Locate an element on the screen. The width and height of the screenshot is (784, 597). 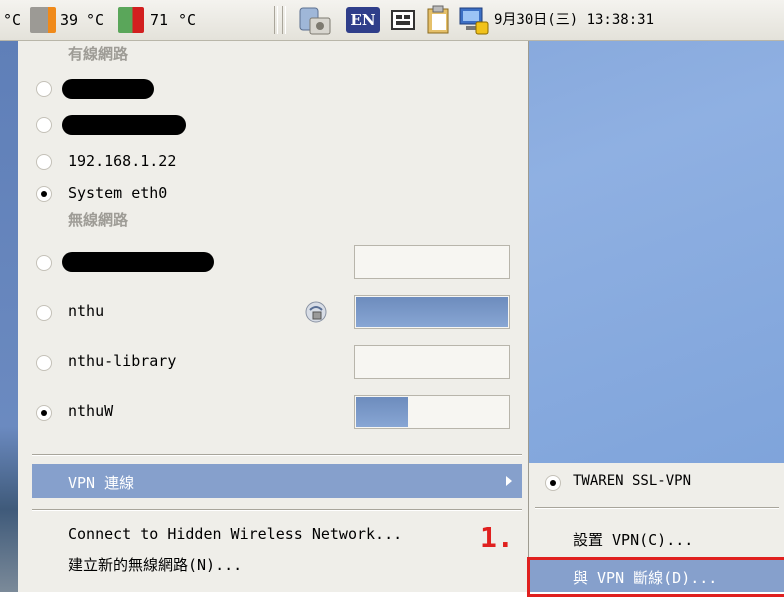
temp3-unit: °C is located at coordinates (187, 20).